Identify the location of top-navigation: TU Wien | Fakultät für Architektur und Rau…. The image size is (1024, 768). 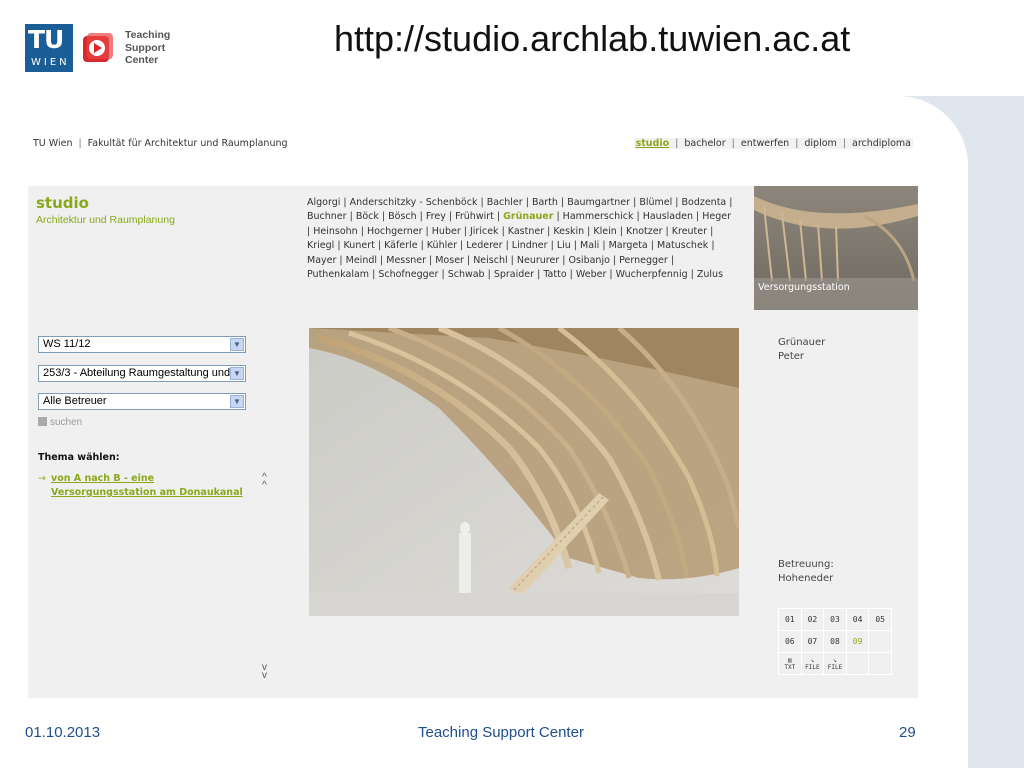
(473, 143).